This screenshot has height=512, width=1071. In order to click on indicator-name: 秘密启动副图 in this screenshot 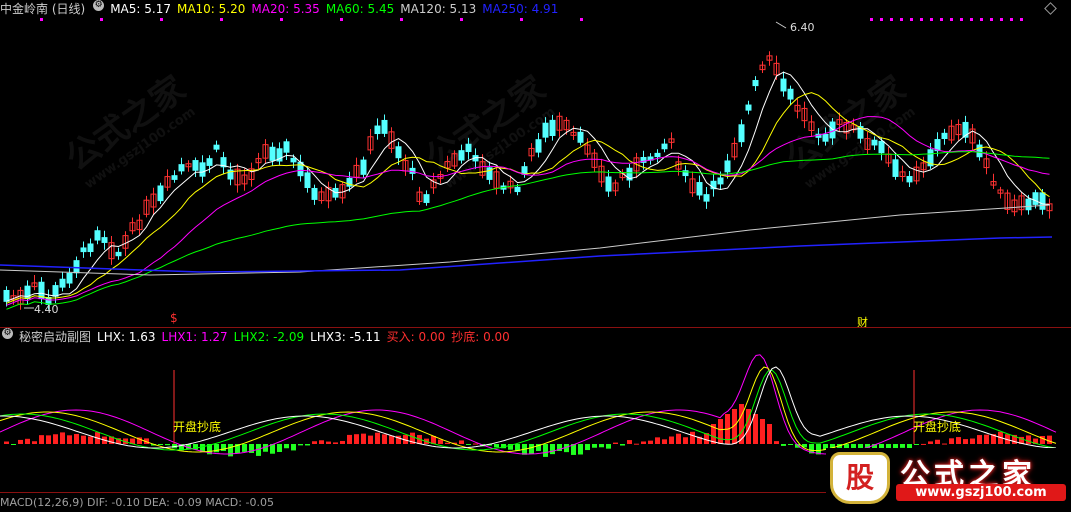, I will do `click(55, 337)`.